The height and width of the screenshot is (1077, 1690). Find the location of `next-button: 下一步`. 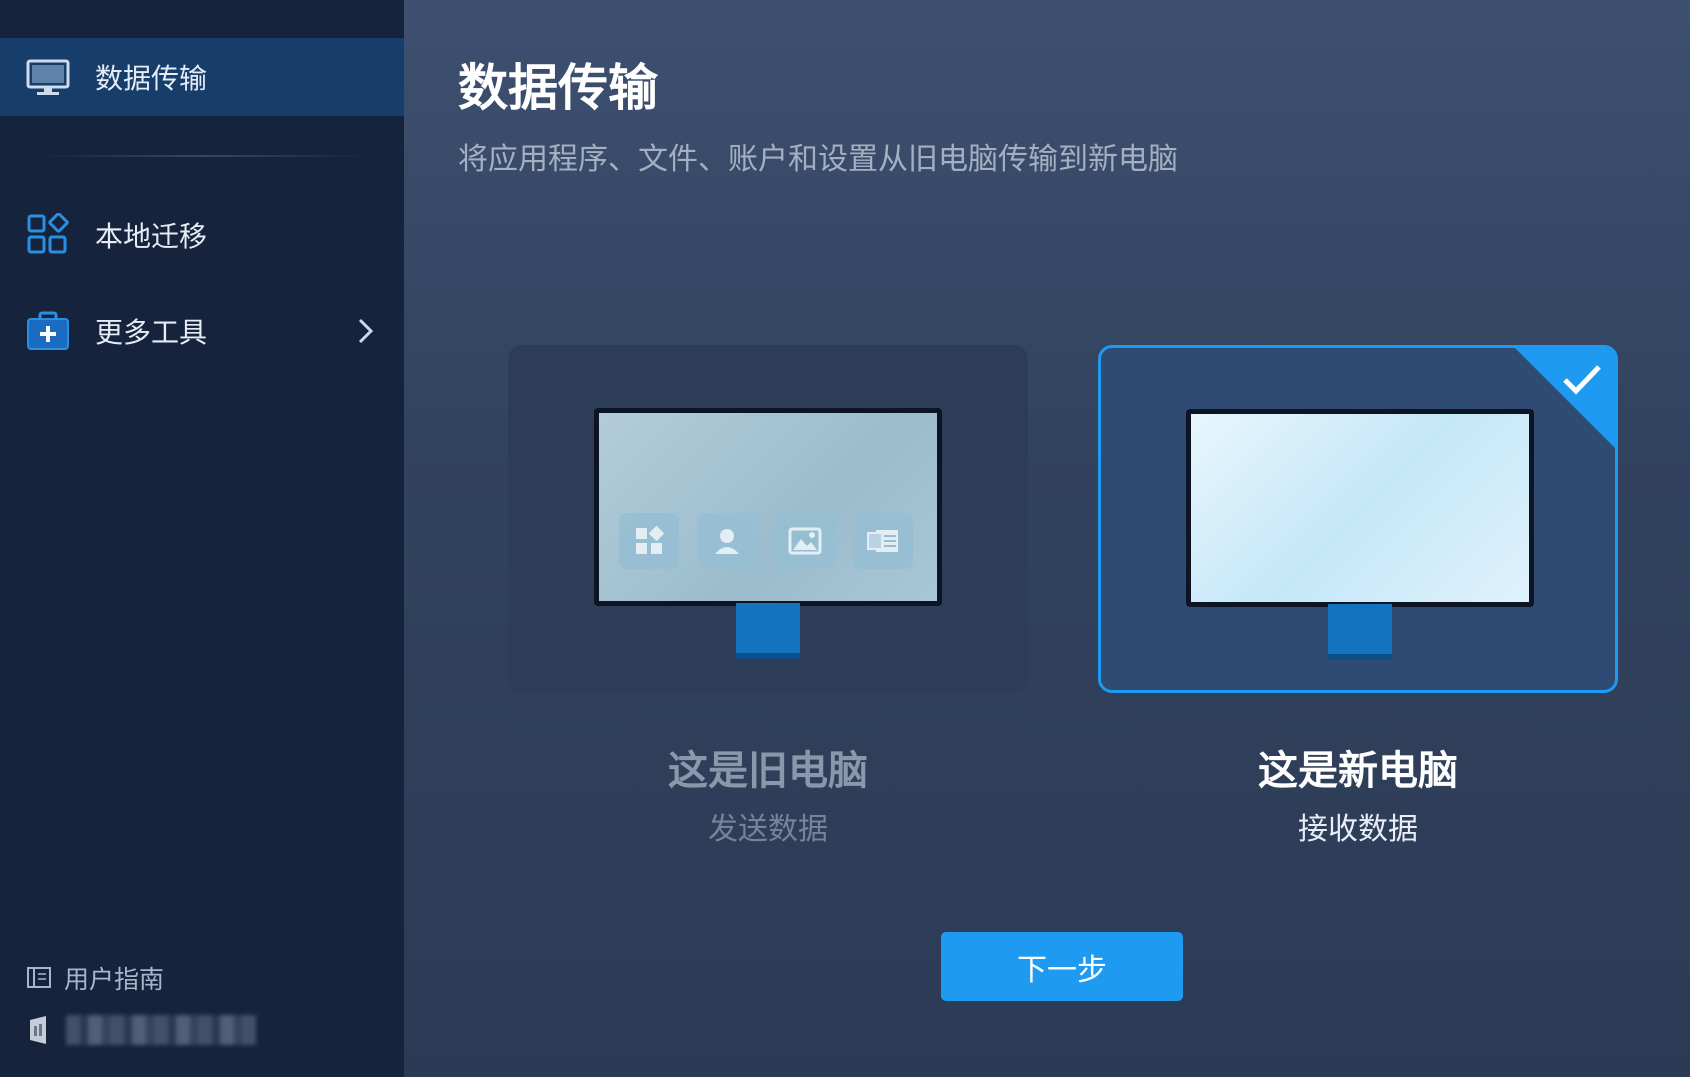

next-button: 下一步 is located at coordinates (1062, 966).